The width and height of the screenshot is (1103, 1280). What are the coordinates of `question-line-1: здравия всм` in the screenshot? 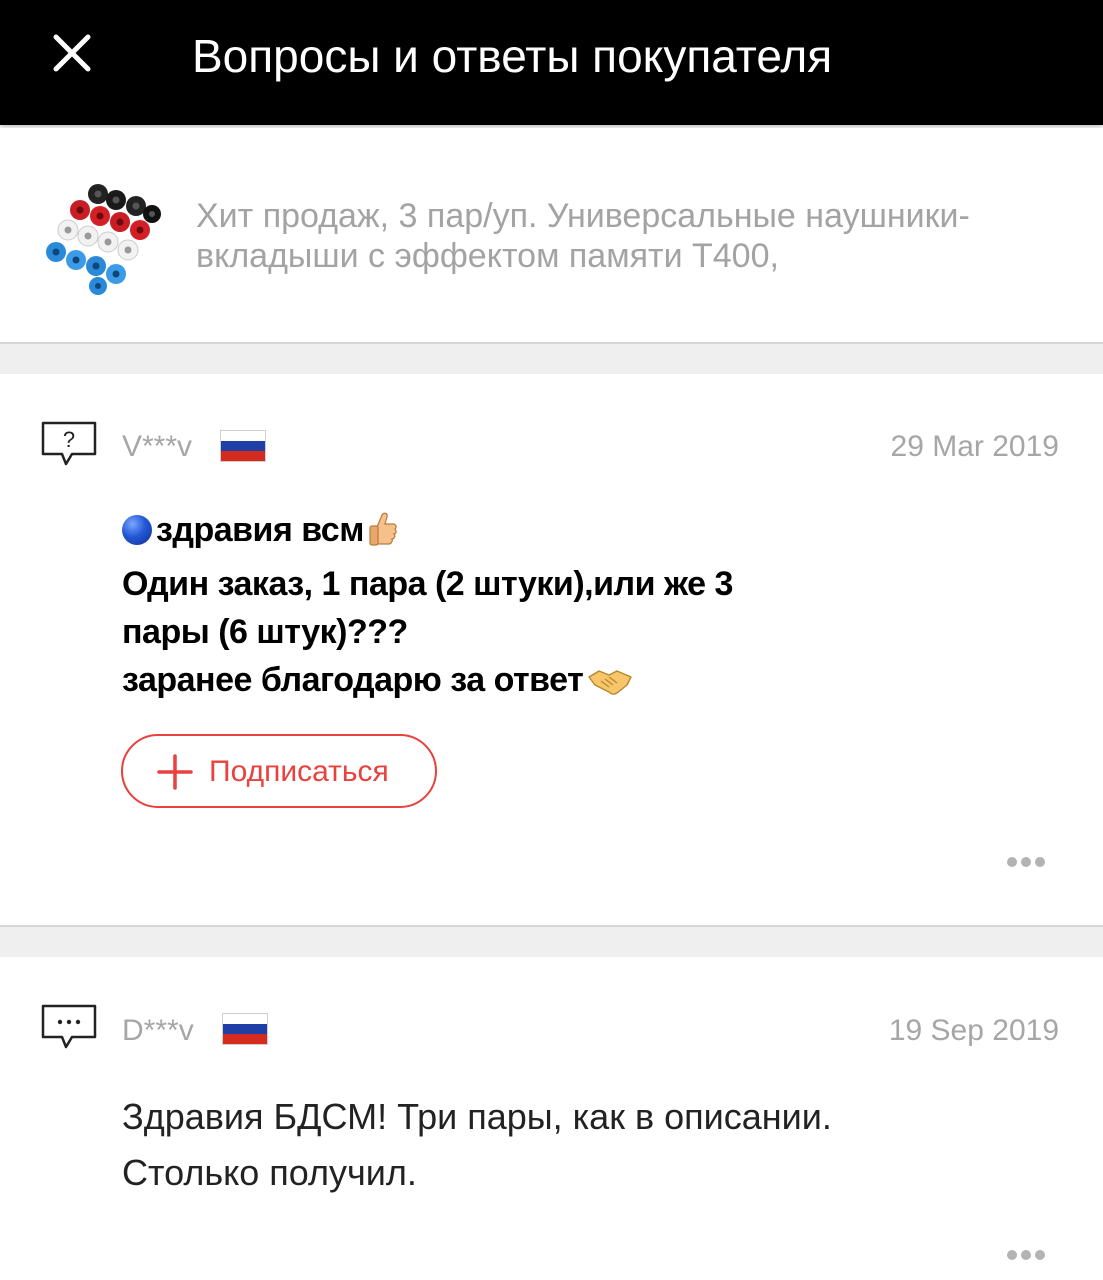 It's located at (502, 533).